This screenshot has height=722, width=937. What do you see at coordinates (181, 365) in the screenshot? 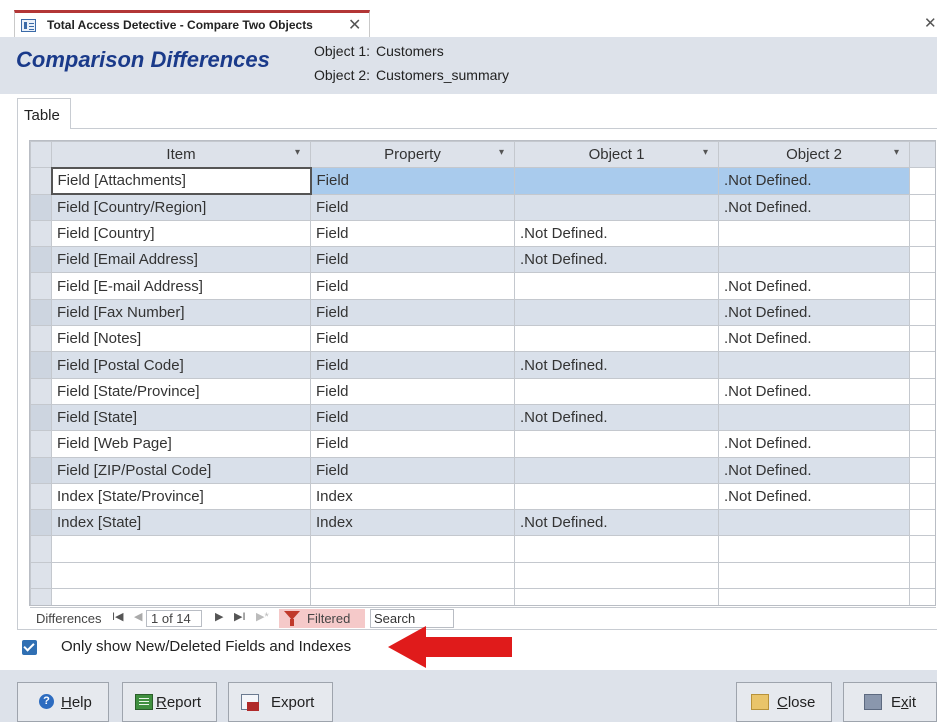
I see `cell-item: Field [Postal Code]` at bounding box center [181, 365].